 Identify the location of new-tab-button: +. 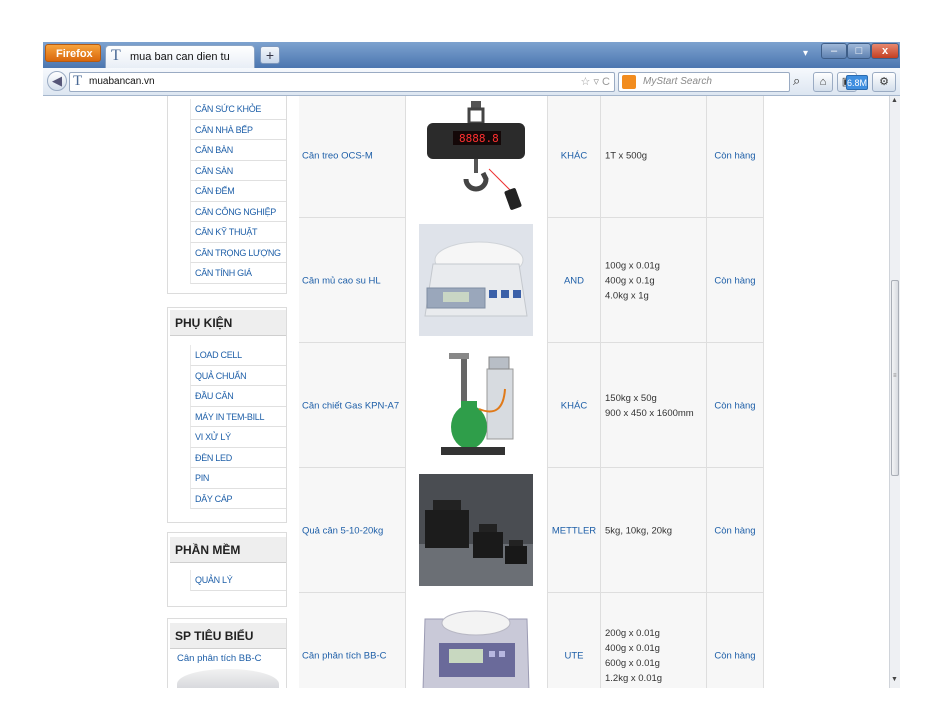
(270, 55).